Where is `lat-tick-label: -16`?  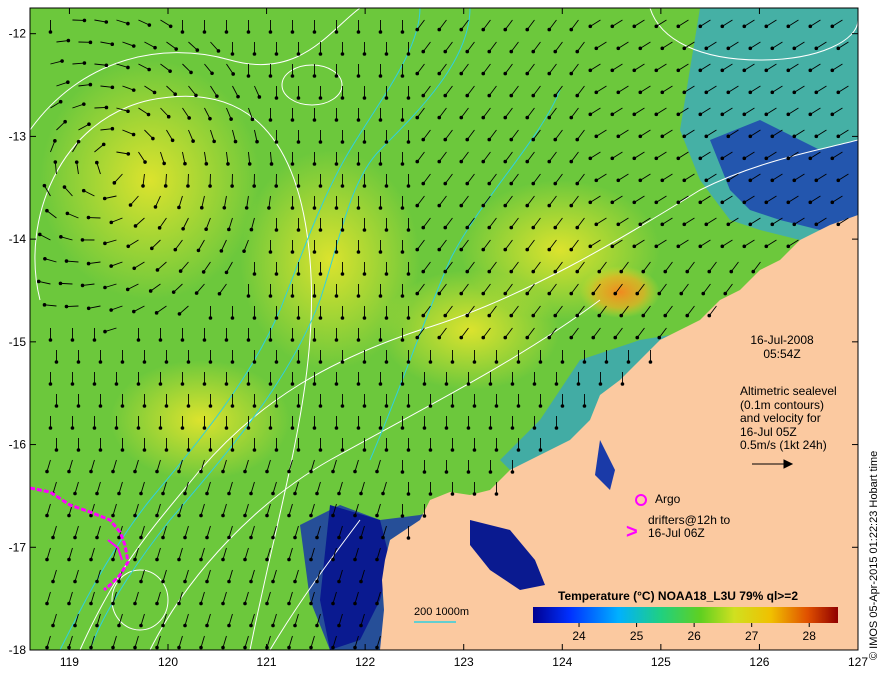
lat-tick-label: -16 is located at coordinates (18, 445).